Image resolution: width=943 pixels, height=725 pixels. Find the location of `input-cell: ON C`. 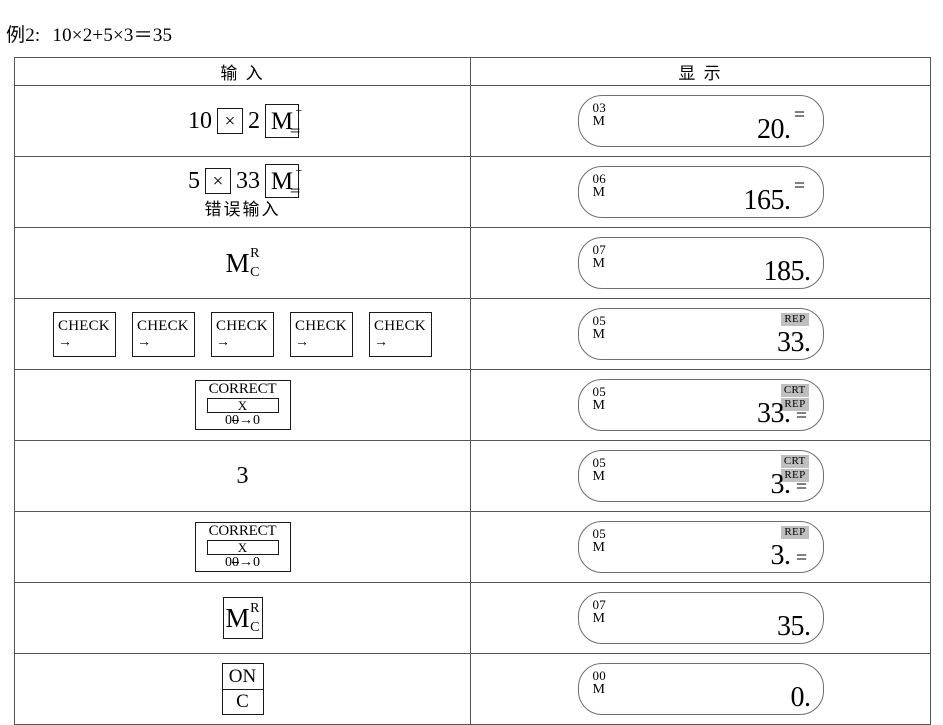

input-cell: ON C is located at coordinates (242, 689).